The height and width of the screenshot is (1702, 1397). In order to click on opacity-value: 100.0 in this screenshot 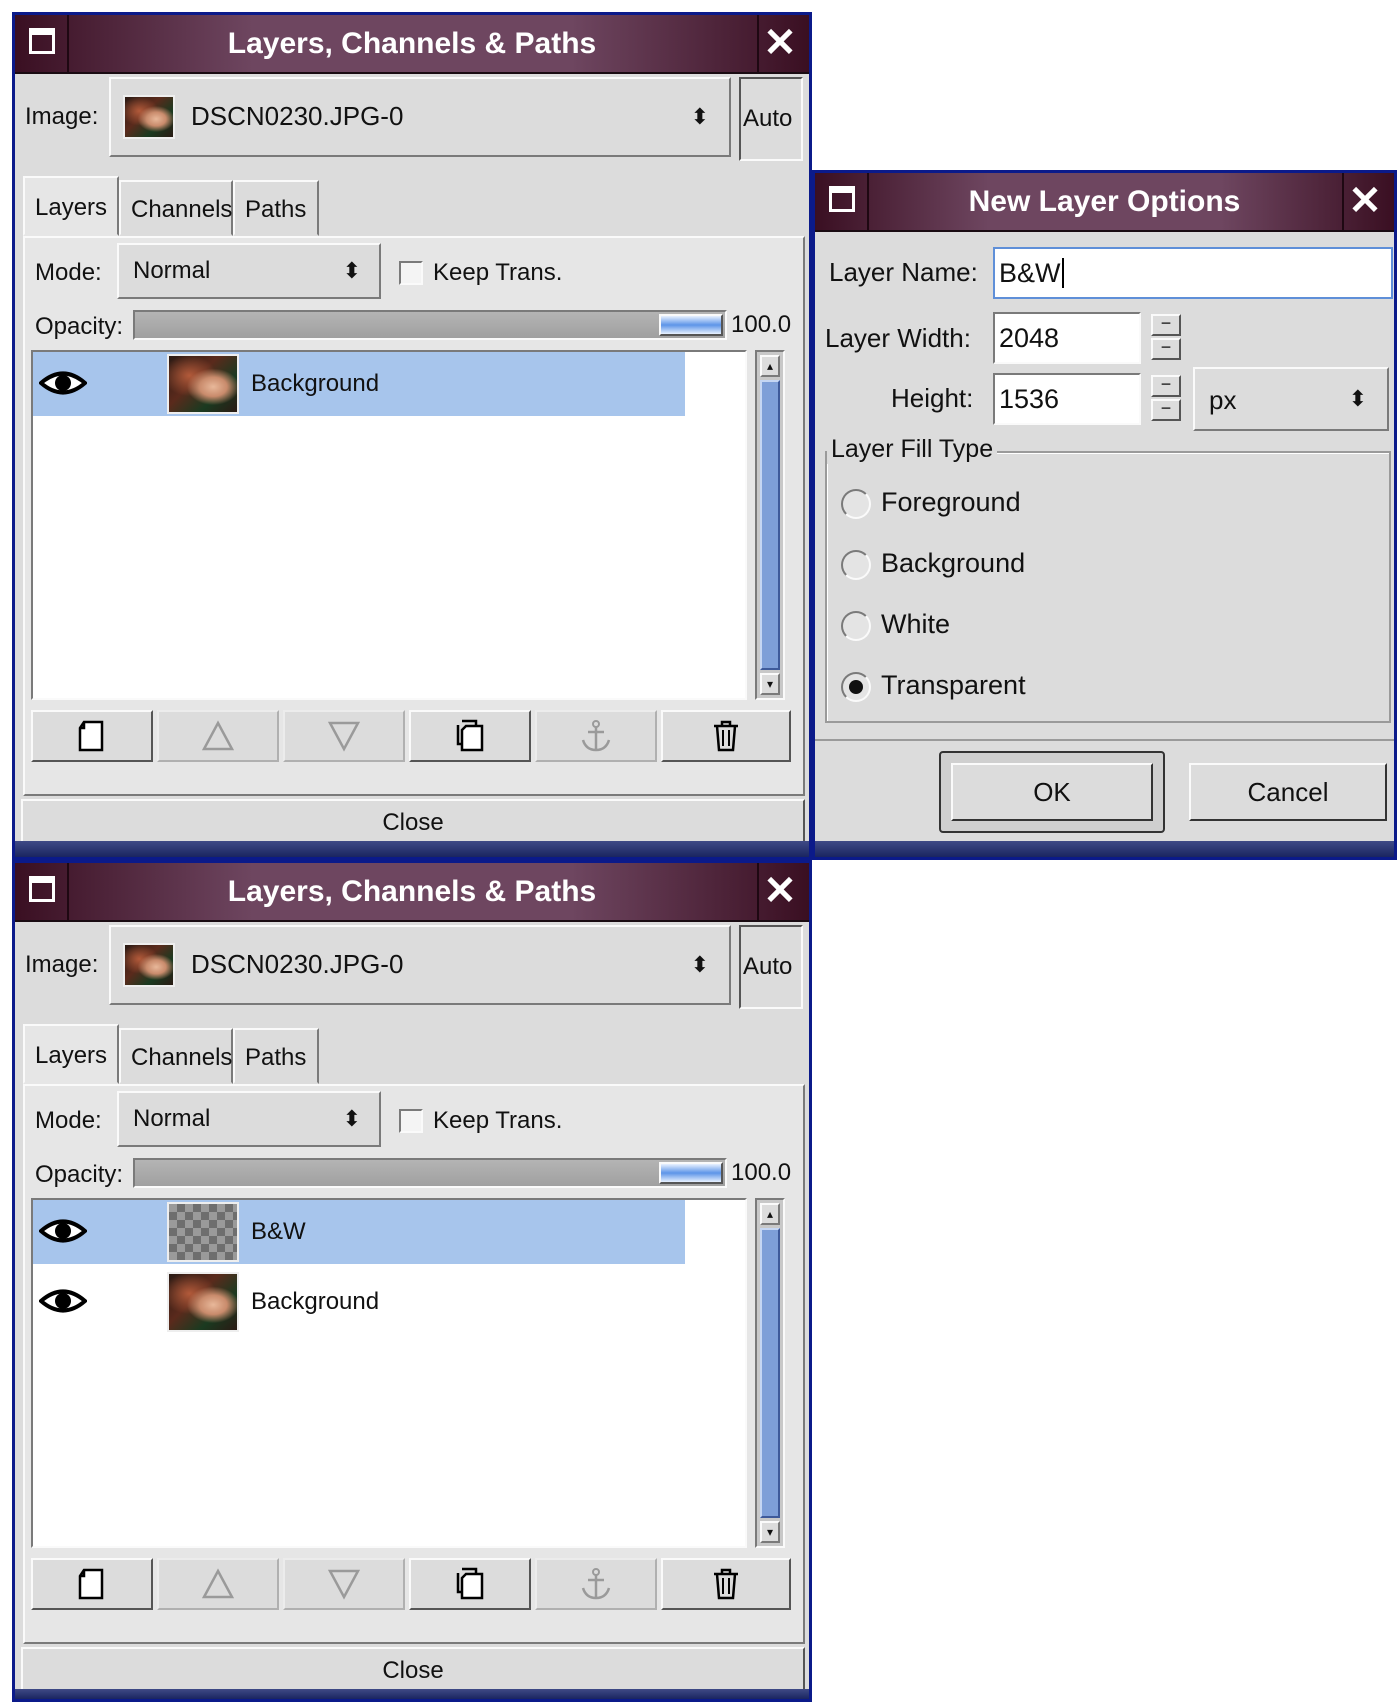, I will do `click(761, 324)`.